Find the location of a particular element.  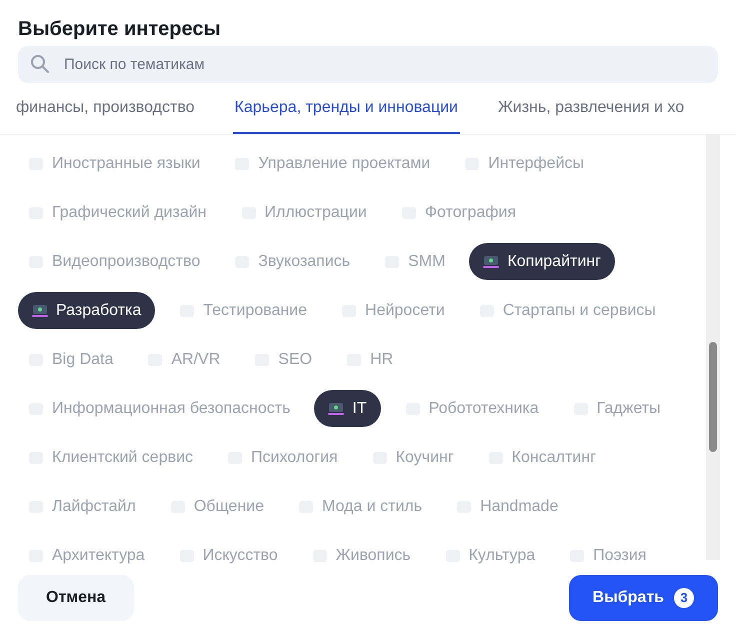

interest-chip: Интерфейсы is located at coordinates (524, 163).